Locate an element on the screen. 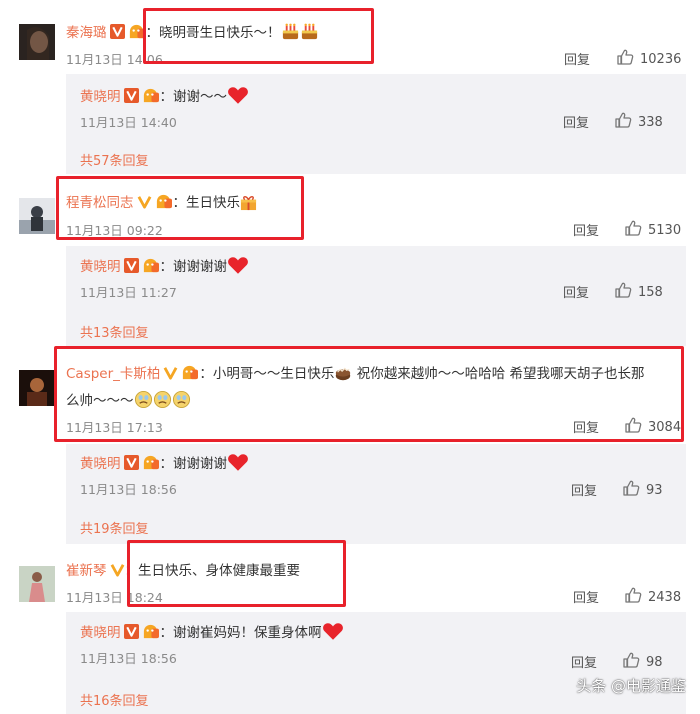  comment-text: ：生日快乐、身体健康最重要 is located at coordinates (212, 571).